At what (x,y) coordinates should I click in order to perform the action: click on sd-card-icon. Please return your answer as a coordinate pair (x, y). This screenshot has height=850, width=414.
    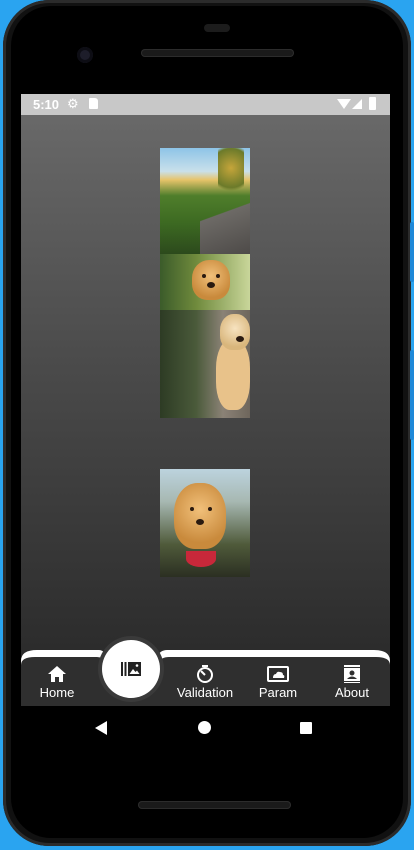
    Looking at the image, I should click on (93, 103).